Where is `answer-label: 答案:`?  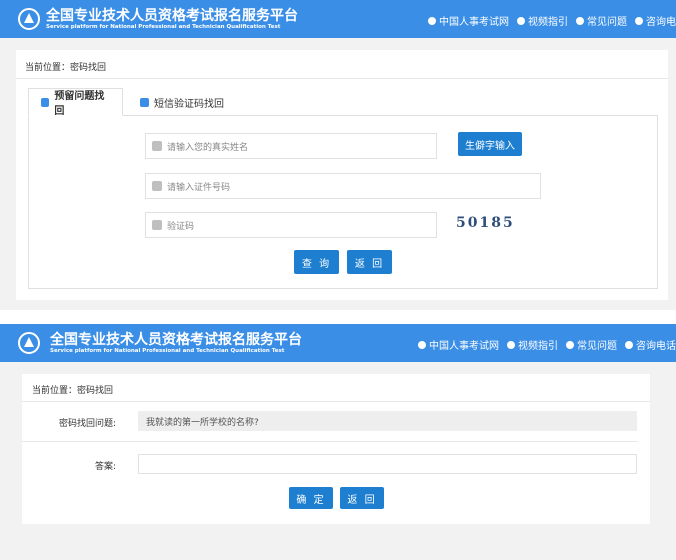
answer-label: 答案: is located at coordinates (105, 467).